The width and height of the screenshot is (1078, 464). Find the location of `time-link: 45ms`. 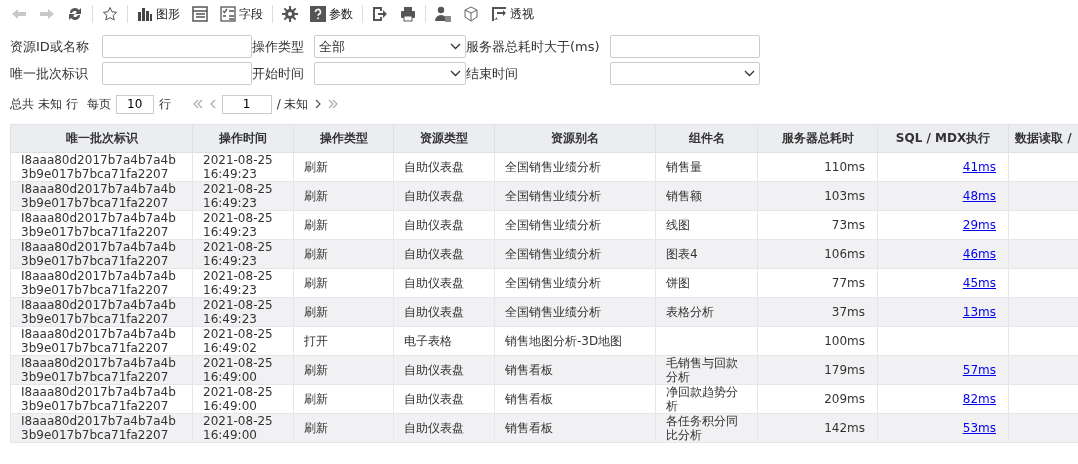

time-link: 45ms is located at coordinates (979, 283).